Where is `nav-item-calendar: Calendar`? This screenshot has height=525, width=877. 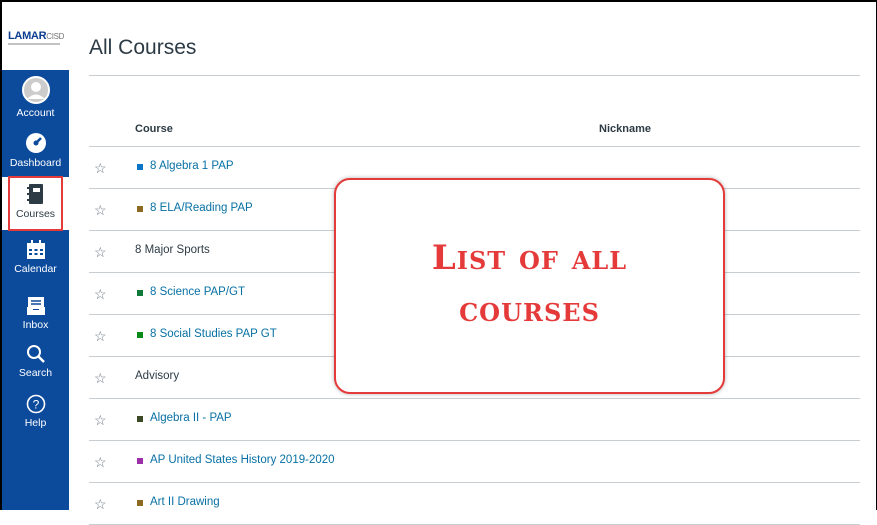 nav-item-calendar: Calendar is located at coordinates (35, 257).